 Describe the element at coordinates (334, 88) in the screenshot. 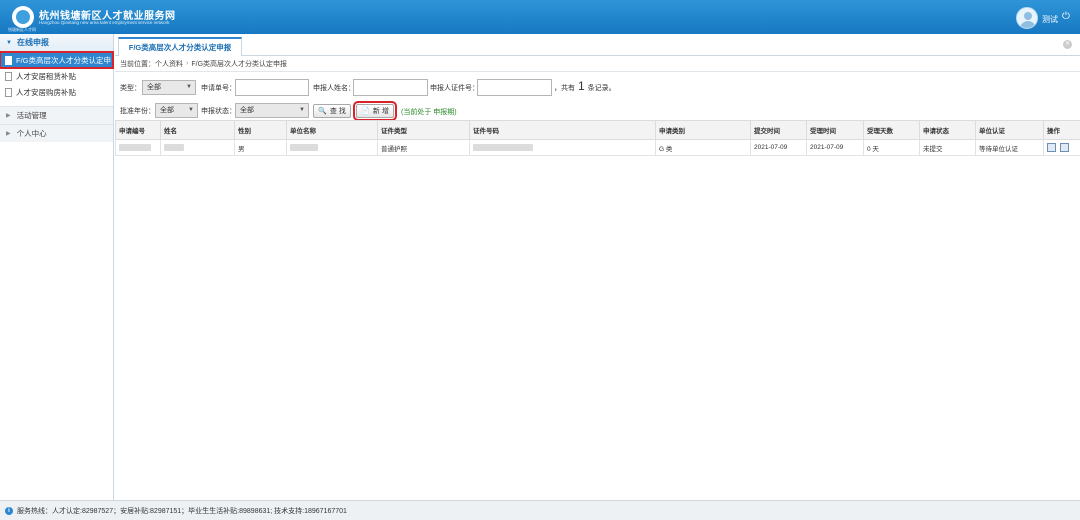

I see `applicant-label: 申报人姓名：` at that location.